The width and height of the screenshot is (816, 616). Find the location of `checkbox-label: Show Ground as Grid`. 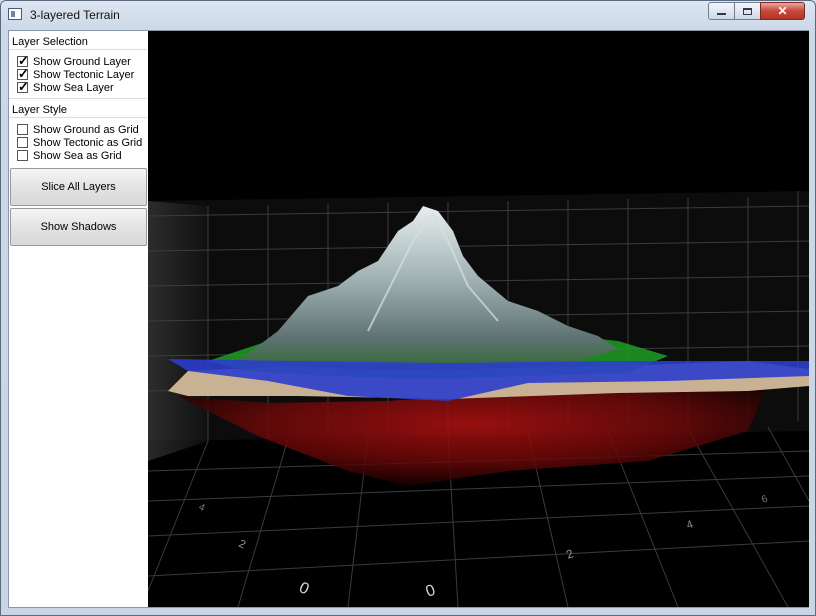

checkbox-label: Show Ground as Grid is located at coordinates (86, 129).